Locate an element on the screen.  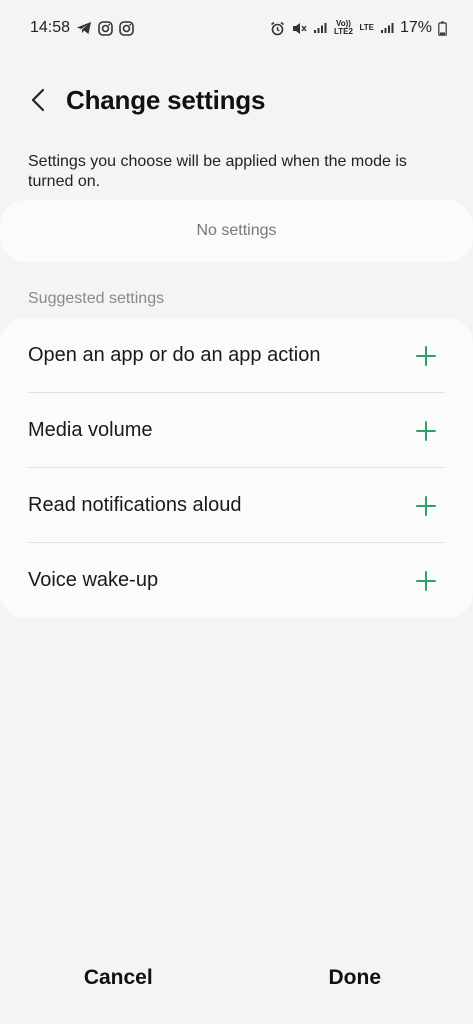
status-left: 14:58 is located at coordinates (82, 28).